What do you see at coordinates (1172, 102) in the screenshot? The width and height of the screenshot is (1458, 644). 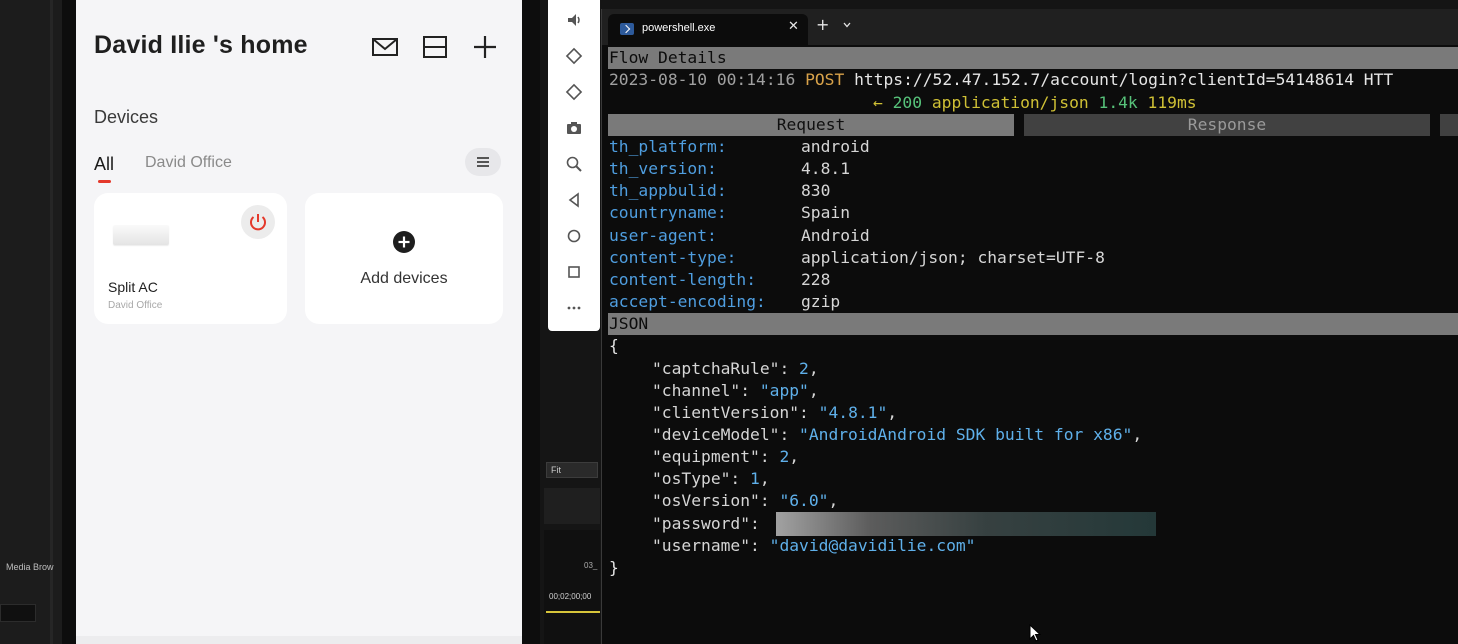 I see `response-time: 119ms` at bounding box center [1172, 102].